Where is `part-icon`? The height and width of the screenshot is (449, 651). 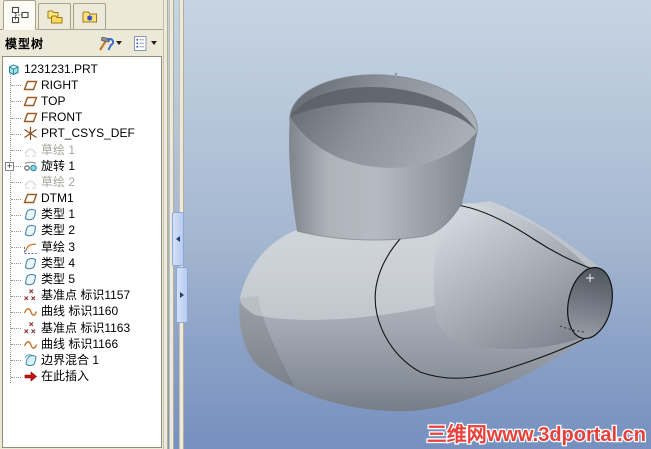
part-icon is located at coordinates (13, 69).